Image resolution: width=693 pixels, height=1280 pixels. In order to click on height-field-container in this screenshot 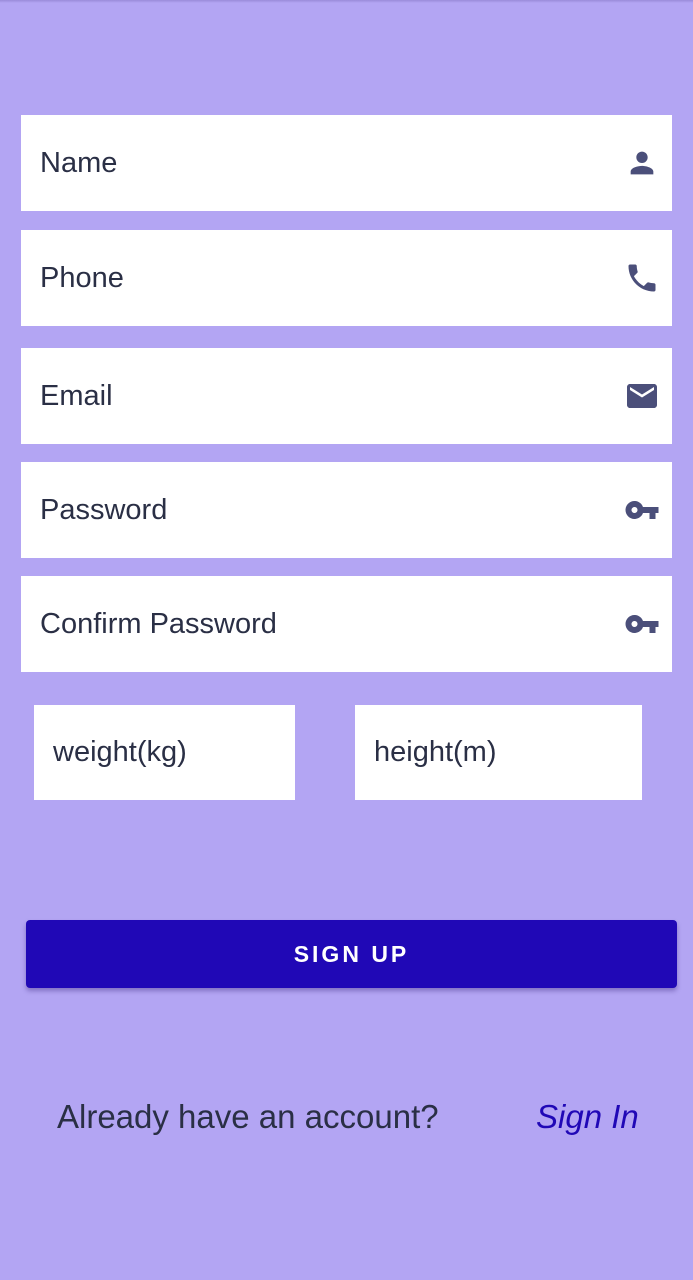, I will do `click(498, 752)`.